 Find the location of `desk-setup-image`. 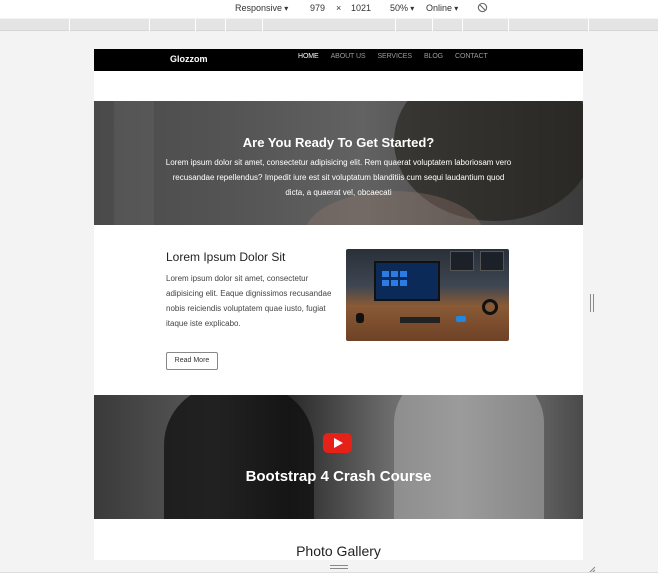

desk-setup-image is located at coordinates (427, 295).